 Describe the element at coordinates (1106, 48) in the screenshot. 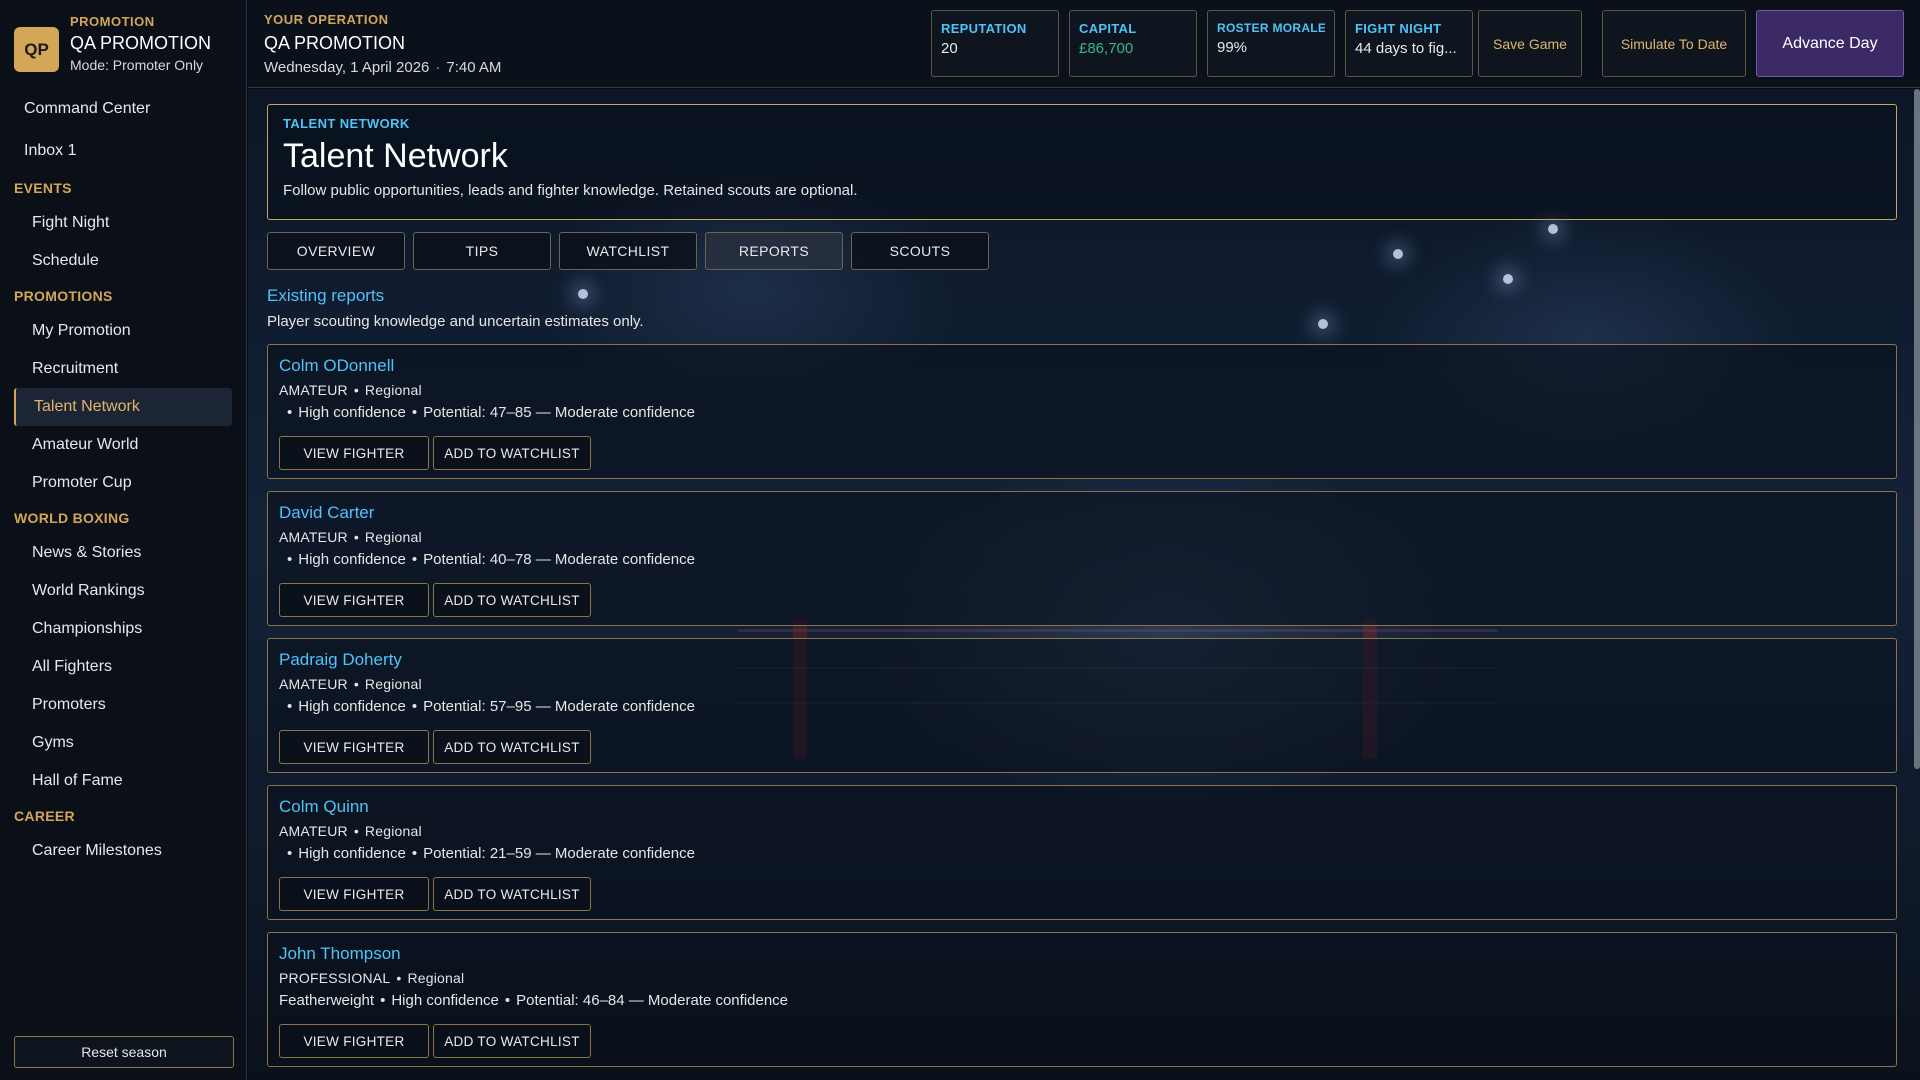

I see `stat-value: £86,700` at that location.